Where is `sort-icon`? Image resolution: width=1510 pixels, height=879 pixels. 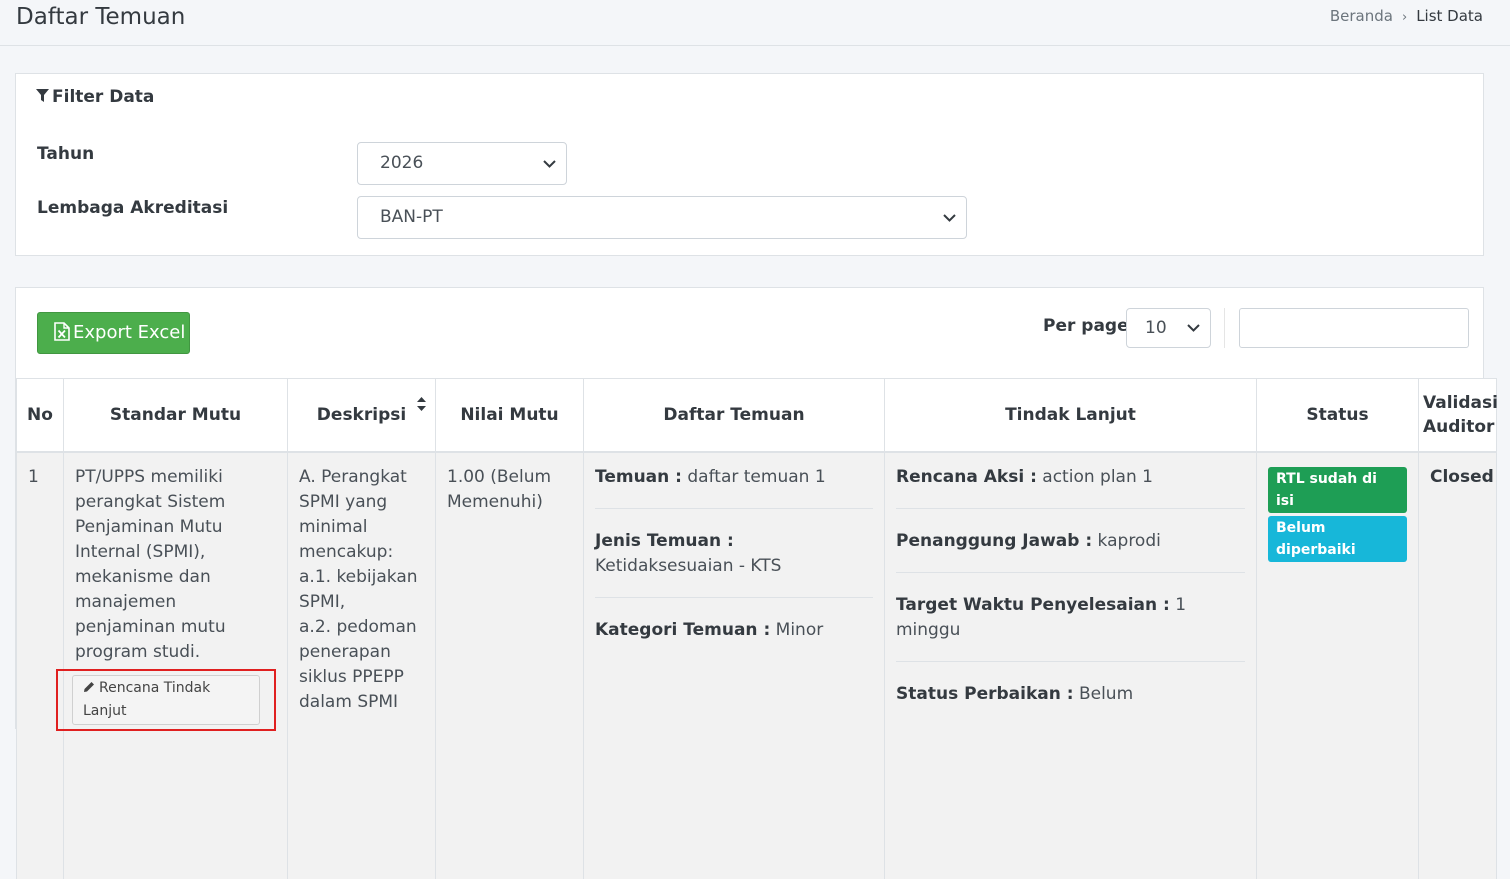 sort-icon is located at coordinates (421, 404).